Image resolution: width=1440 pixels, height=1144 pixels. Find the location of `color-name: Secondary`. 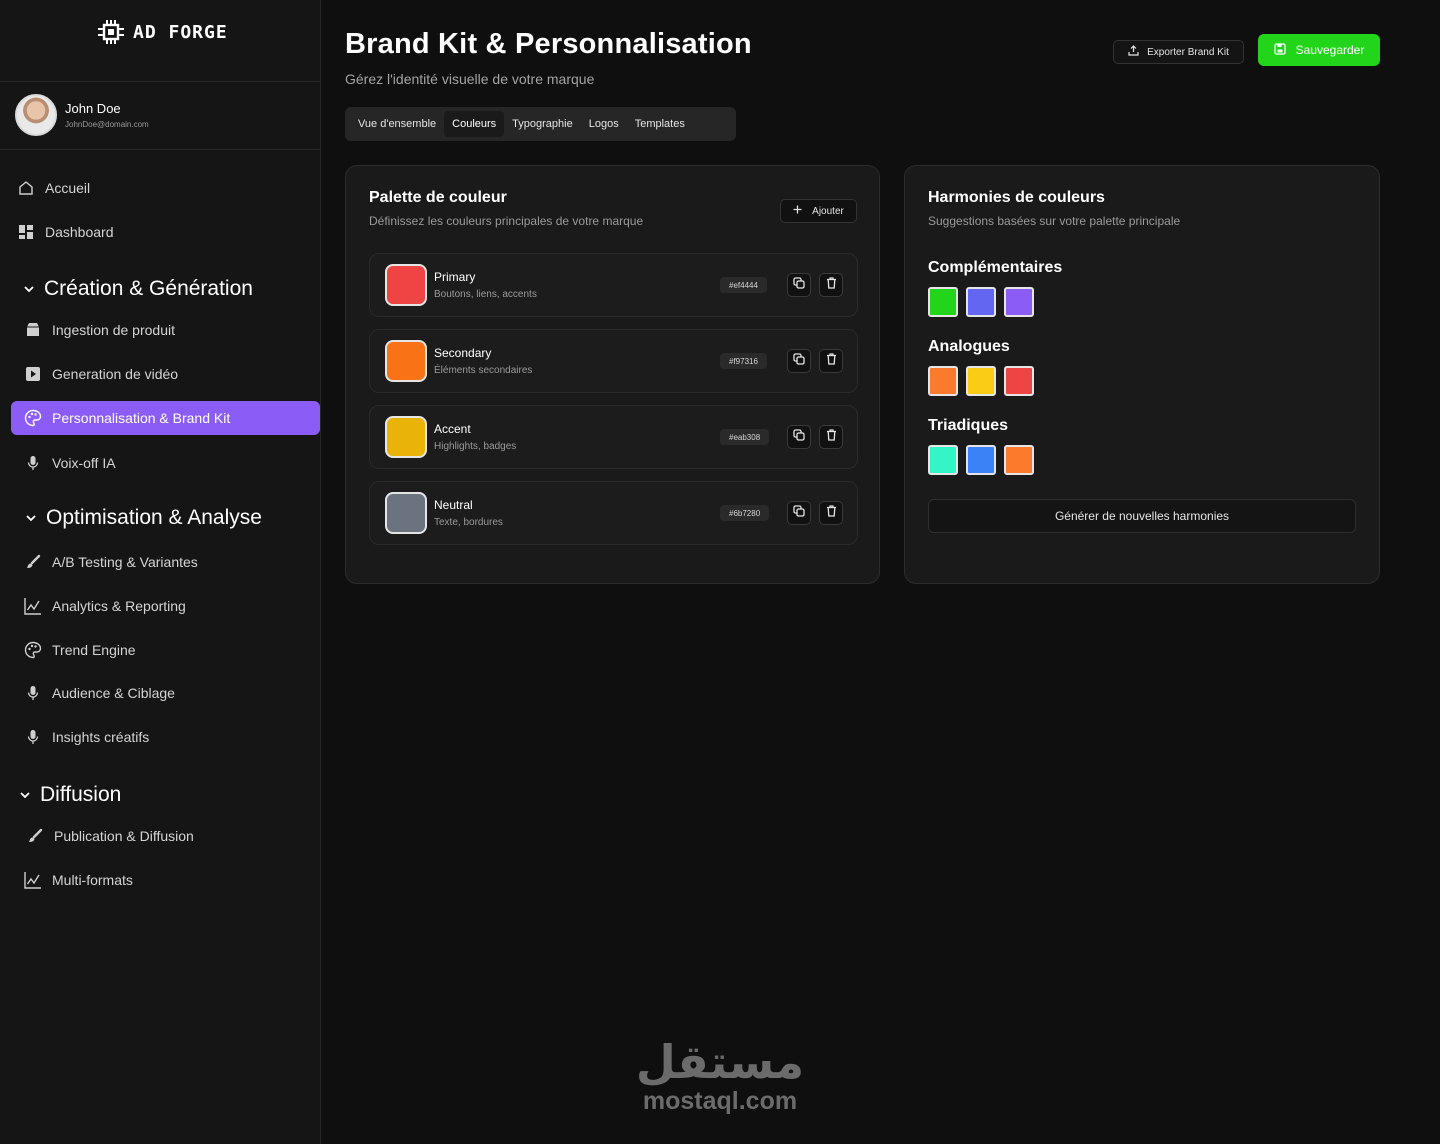

color-name: Secondary is located at coordinates (463, 353).